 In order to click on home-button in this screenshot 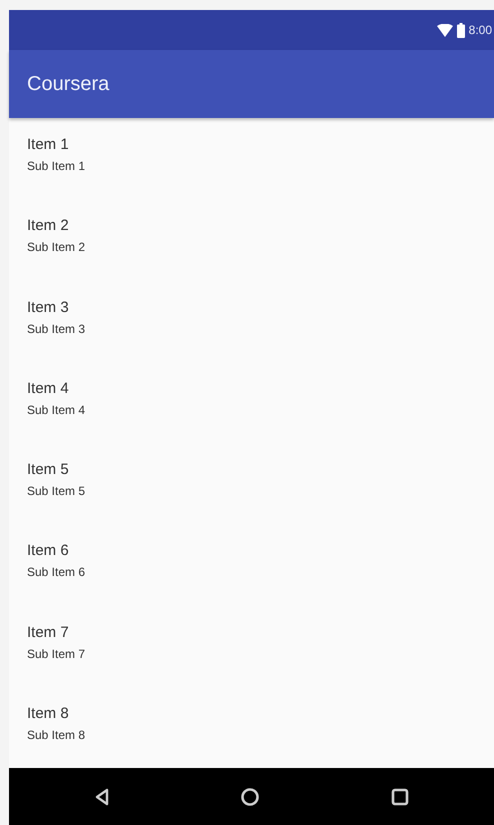, I will do `click(250, 796)`.